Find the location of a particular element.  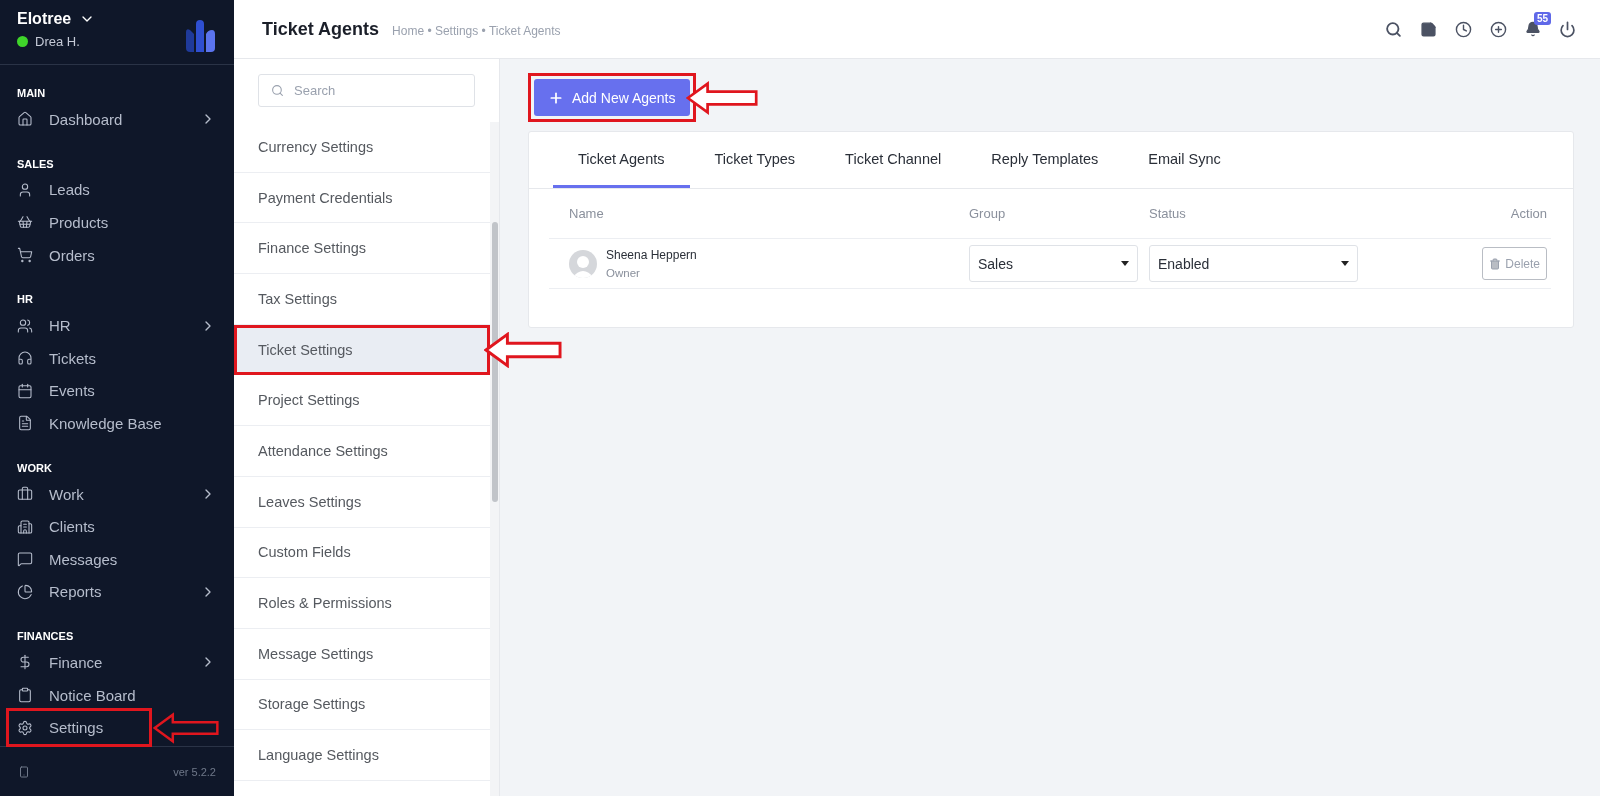

nav-item: HR is located at coordinates (117, 325).